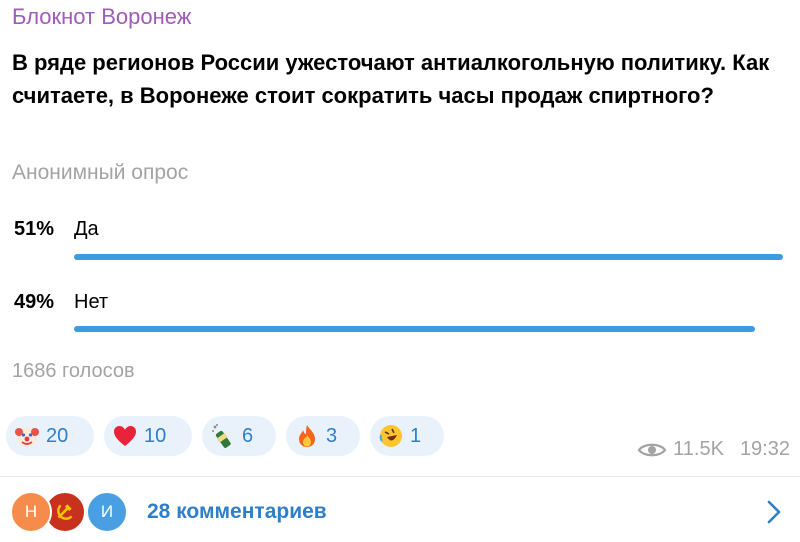  I want to click on clown-face-icon, so click(27, 437).